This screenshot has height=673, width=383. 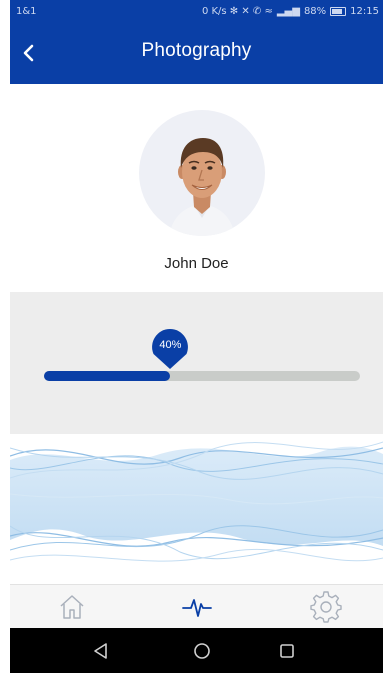 What do you see at coordinates (338, 11) in the screenshot?
I see `battery-icon` at bounding box center [338, 11].